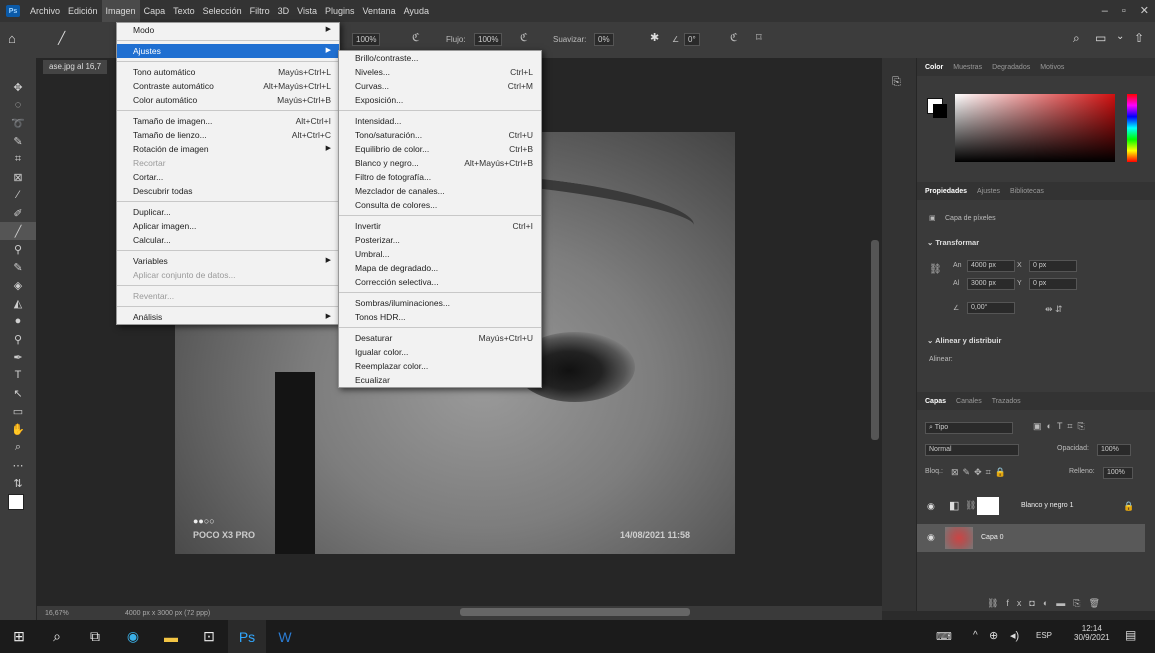  I want to click on menu-imagen: Imagen, so click(120, 11).